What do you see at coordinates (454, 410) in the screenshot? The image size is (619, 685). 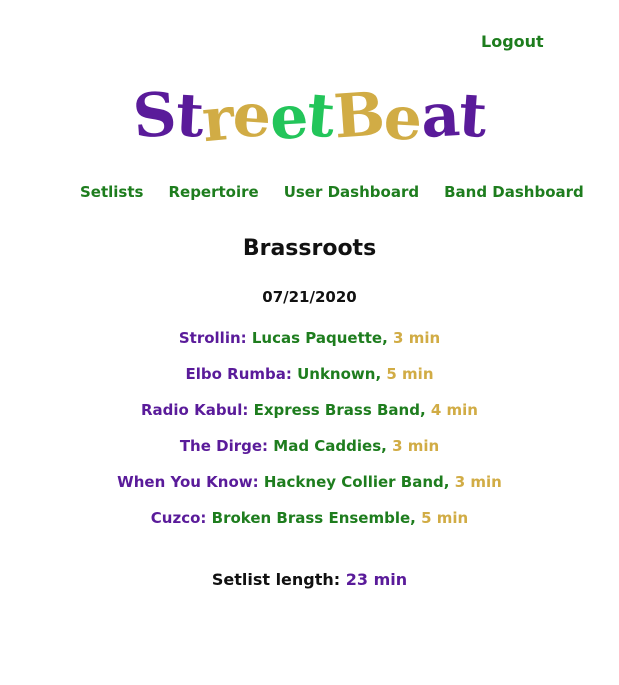 I see `song-duration: 4 min` at bounding box center [454, 410].